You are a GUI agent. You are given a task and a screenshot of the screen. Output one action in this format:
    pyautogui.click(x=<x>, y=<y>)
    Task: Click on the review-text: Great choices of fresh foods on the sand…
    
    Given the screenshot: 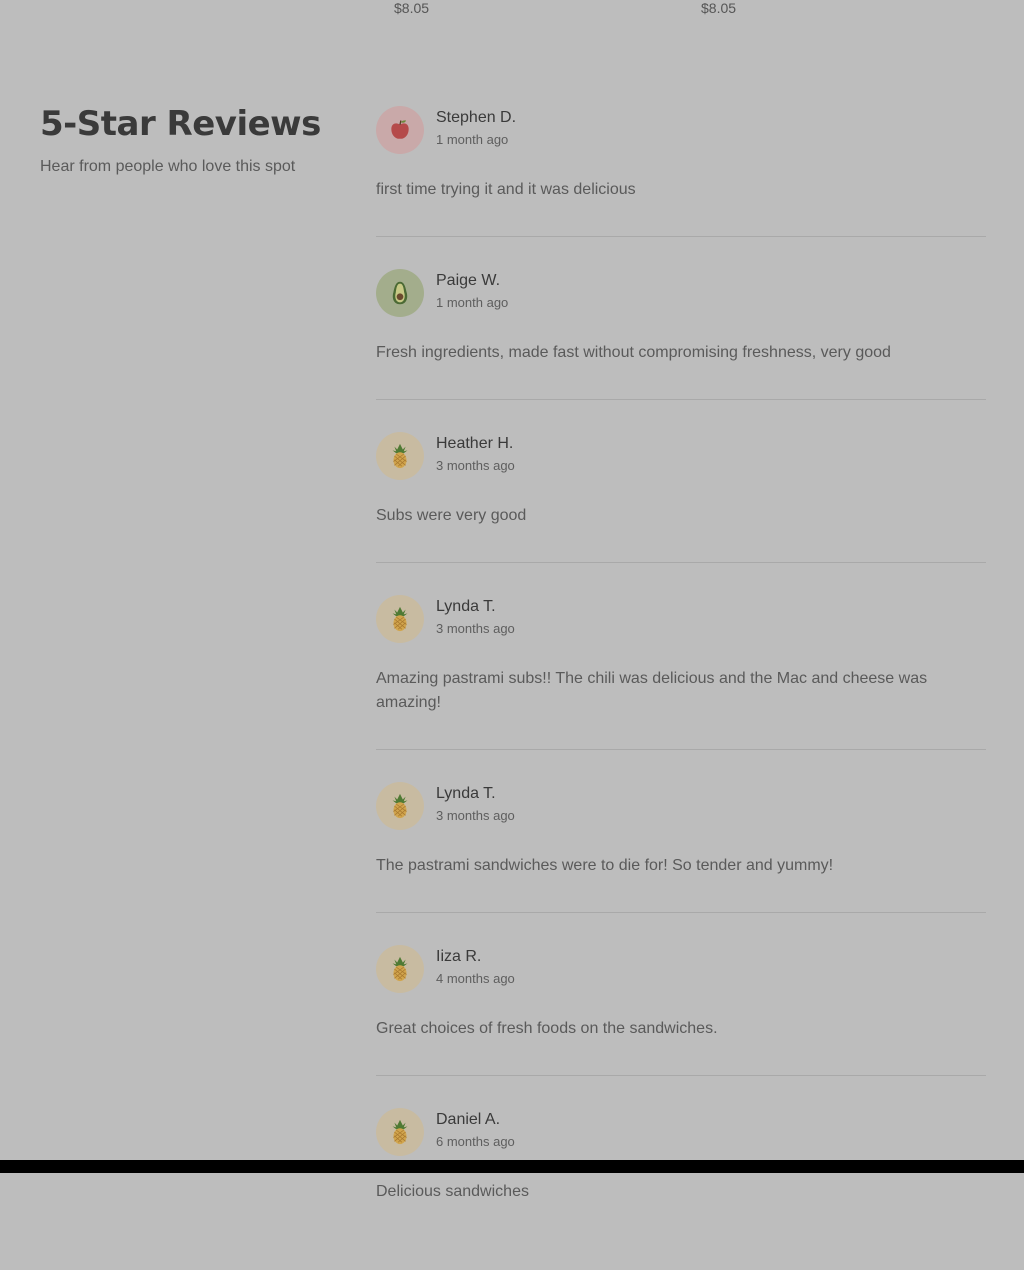 What is the action you would take?
    pyautogui.click(x=547, y=1028)
    